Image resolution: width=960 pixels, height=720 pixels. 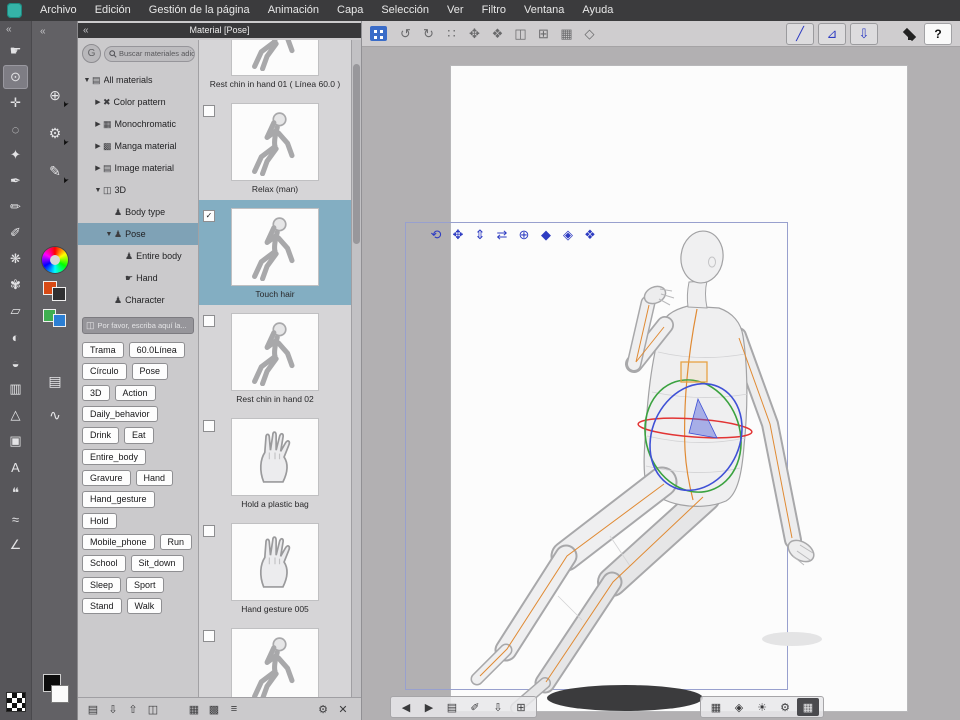 I want to click on perspective-ruler-icon: ╱, so click(x=800, y=33).